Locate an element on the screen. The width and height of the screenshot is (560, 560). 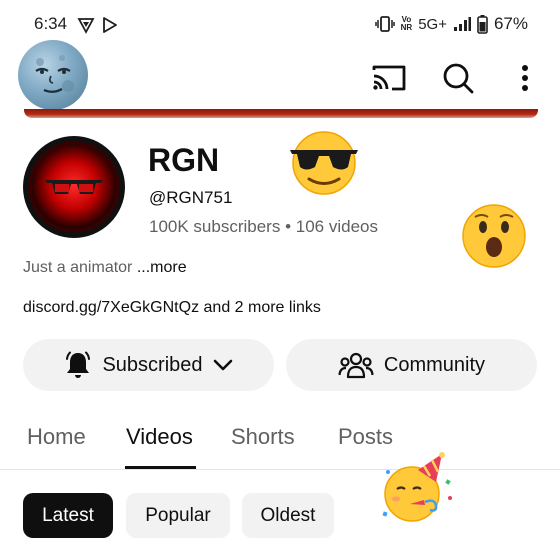
bell-ringing-icon is located at coordinates (78, 364).